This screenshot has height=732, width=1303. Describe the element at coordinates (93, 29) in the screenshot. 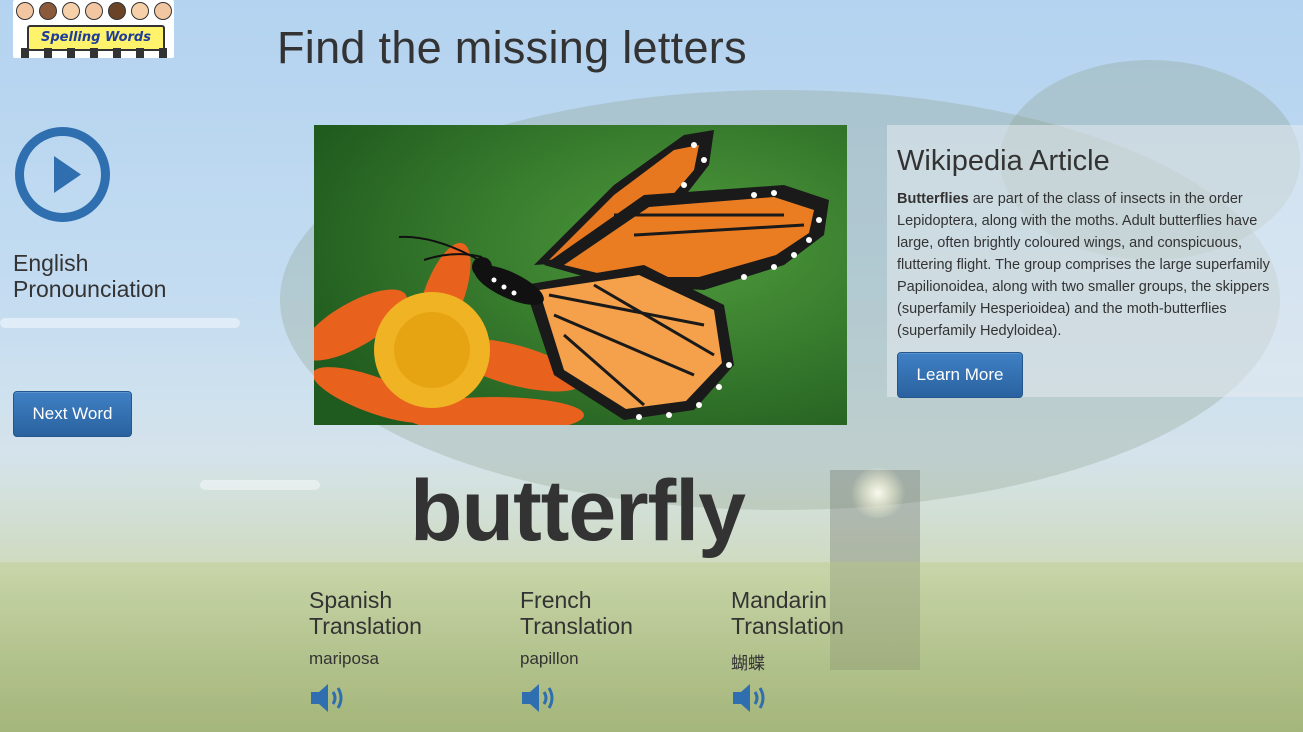

I see `spelling-words-logo: Spelling Words` at that location.